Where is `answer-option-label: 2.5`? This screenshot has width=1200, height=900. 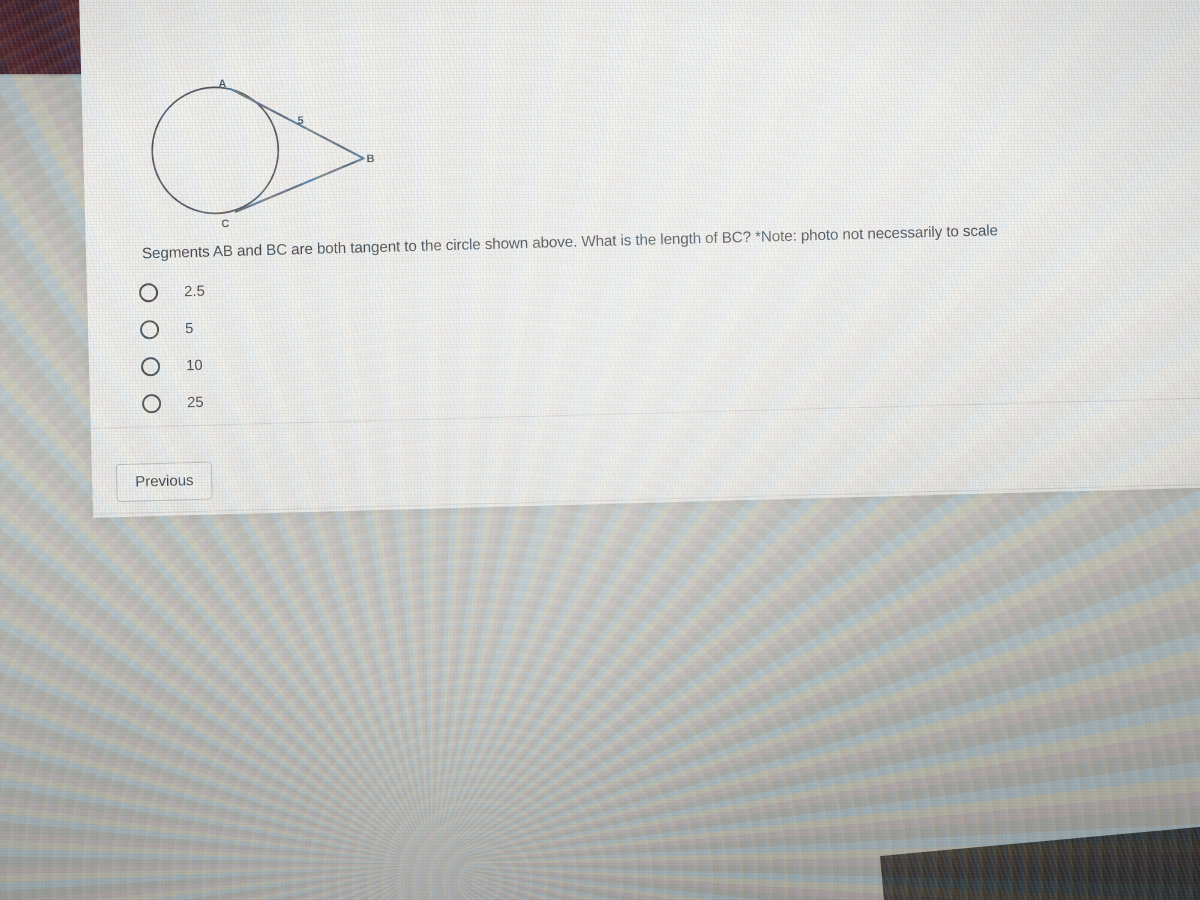 answer-option-label: 2.5 is located at coordinates (194, 291).